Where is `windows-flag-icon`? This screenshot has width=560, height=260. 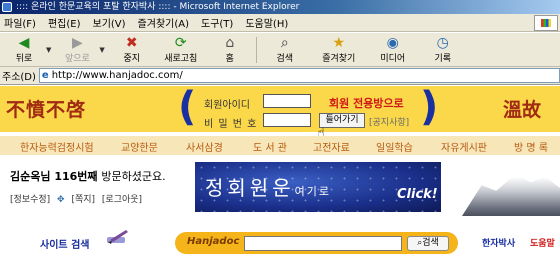
windows-flag-icon is located at coordinates (546, 23).